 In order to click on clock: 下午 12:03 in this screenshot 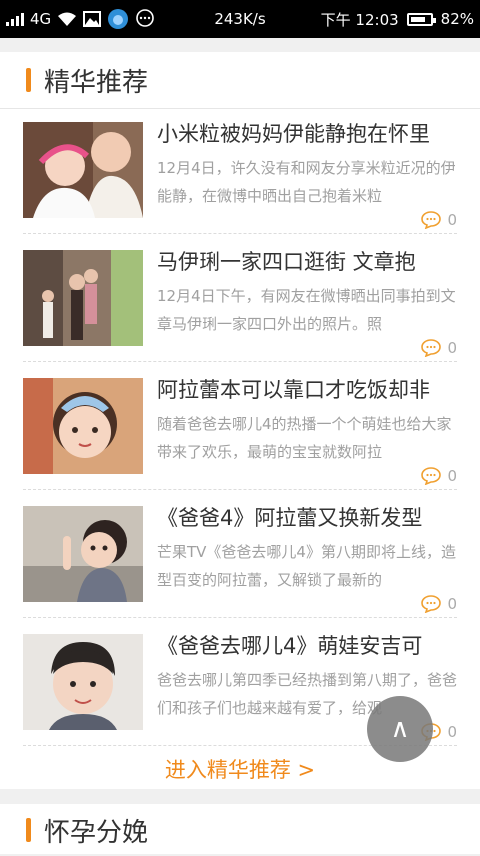, I will do `click(359, 19)`.